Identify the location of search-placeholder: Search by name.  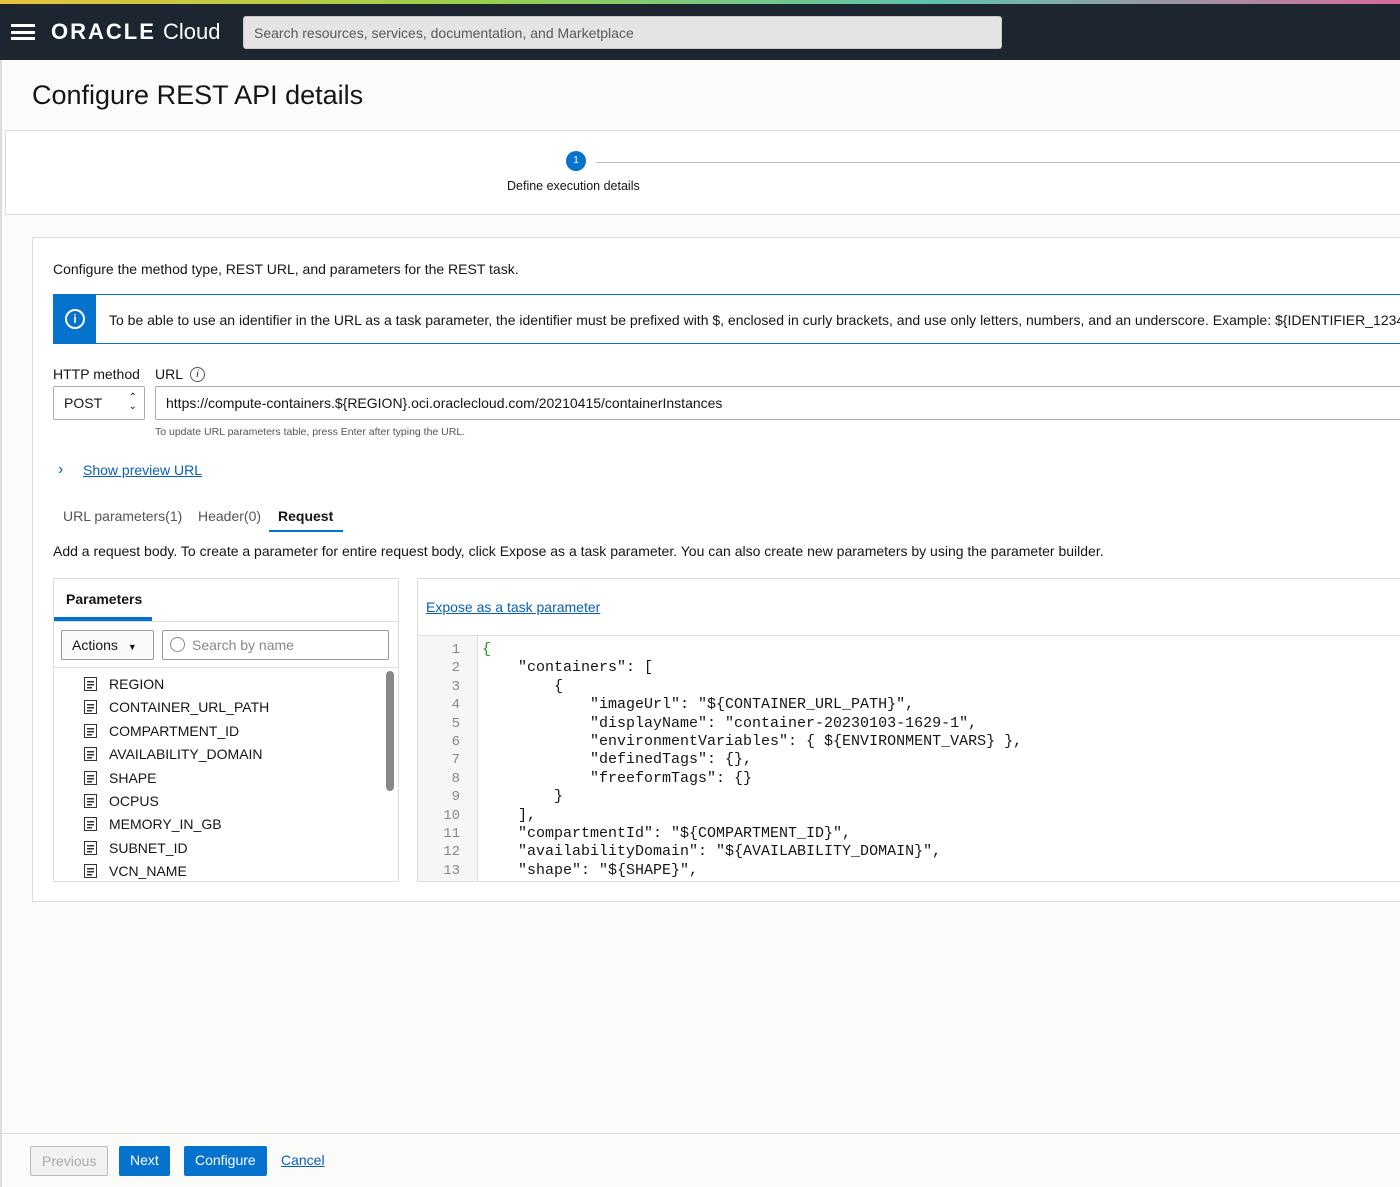
(243, 645).